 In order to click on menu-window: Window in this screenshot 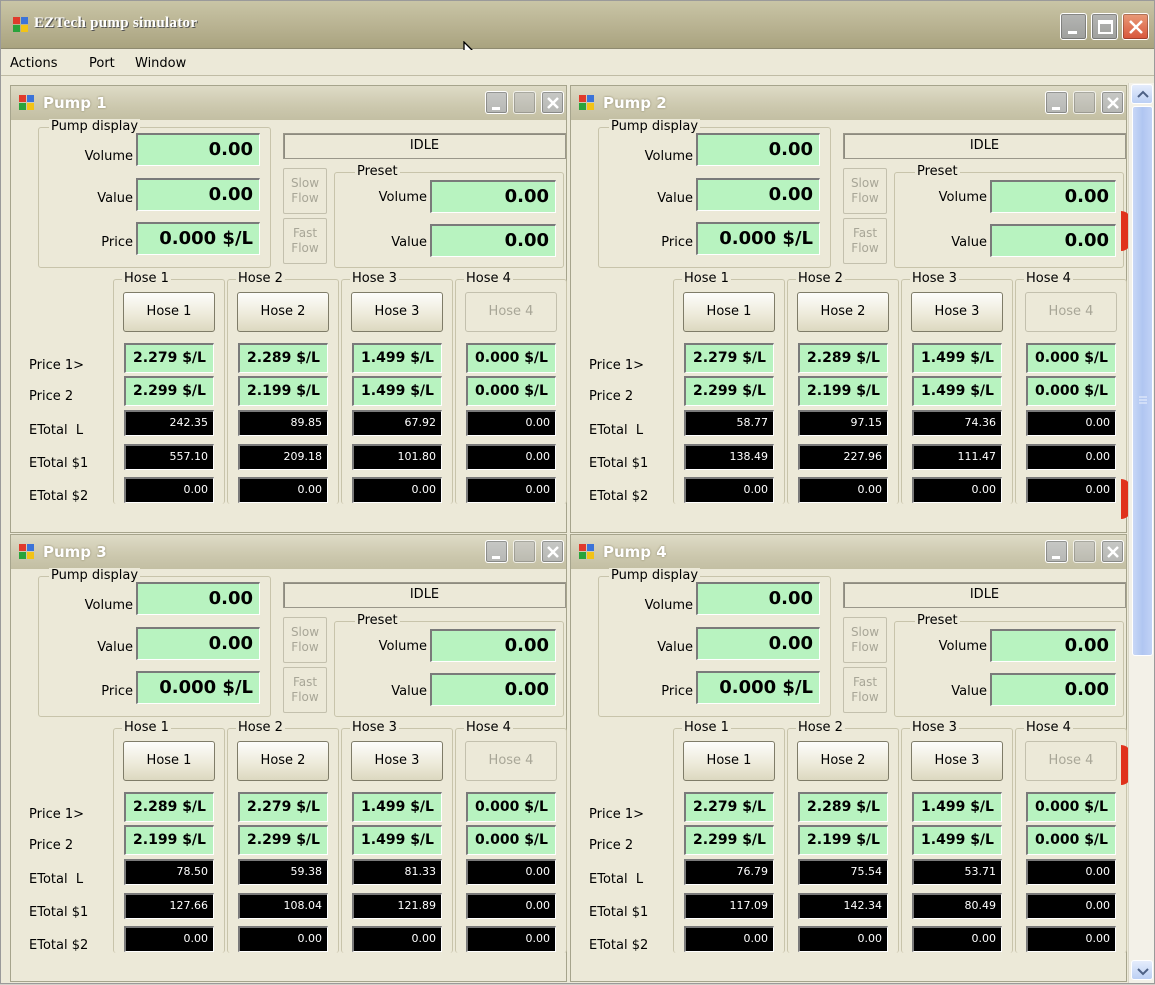, I will do `click(160, 63)`.